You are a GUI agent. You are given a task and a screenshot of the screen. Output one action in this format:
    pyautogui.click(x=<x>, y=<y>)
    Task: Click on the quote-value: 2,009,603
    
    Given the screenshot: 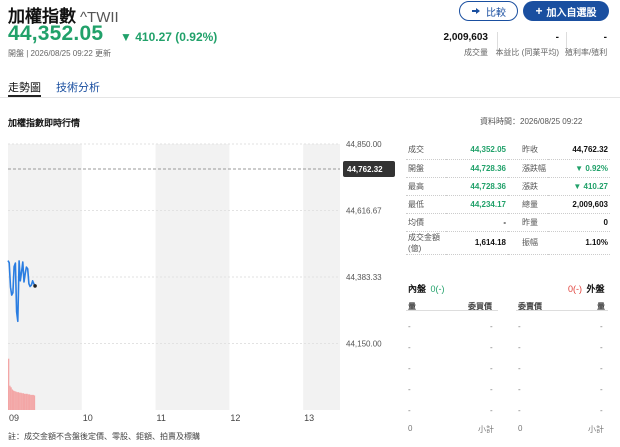 What is the action you would take?
    pyautogui.click(x=579, y=204)
    